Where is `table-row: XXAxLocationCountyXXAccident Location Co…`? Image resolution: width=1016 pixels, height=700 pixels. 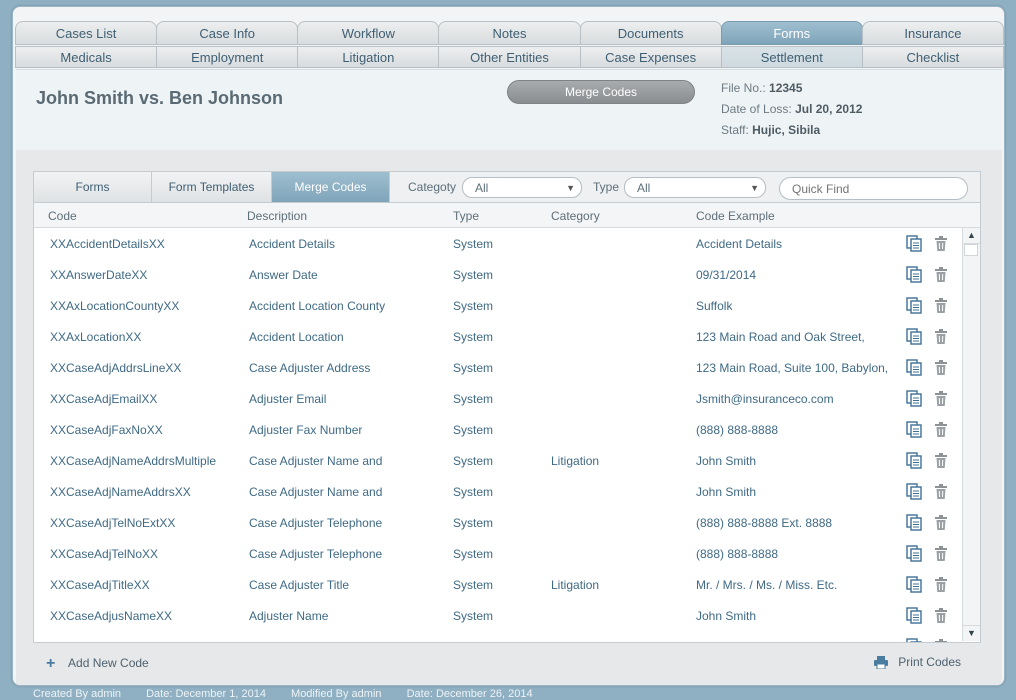 table-row: XXAxLocationCountyXXAccident Location Co… is located at coordinates (498, 305).